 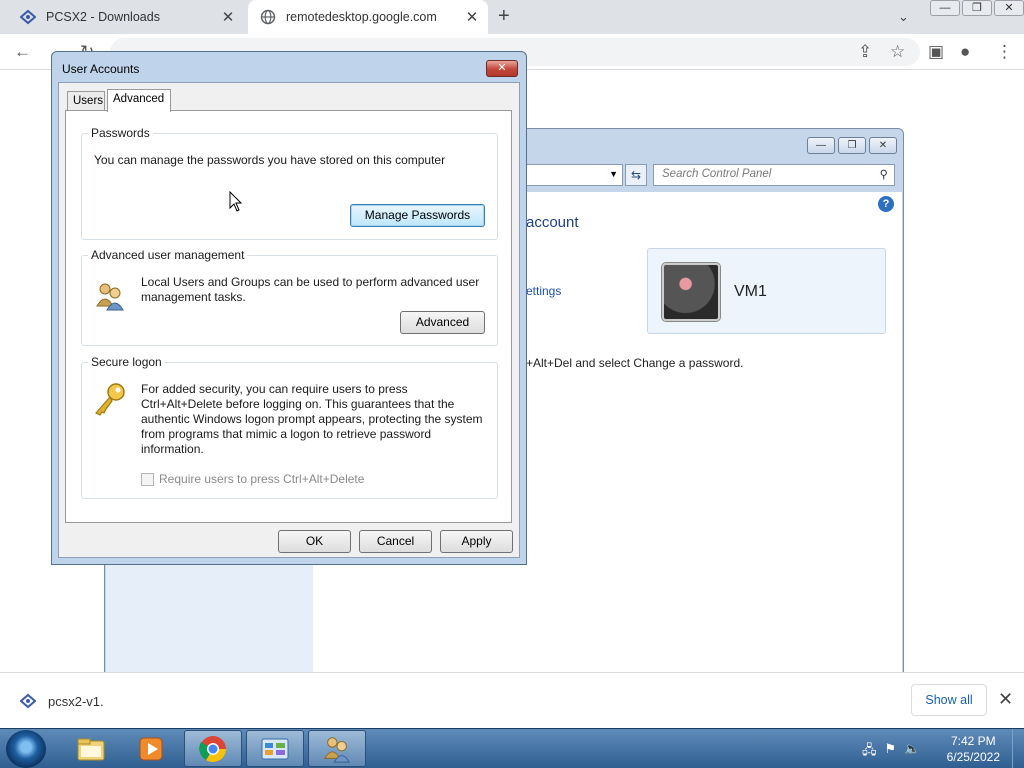 I want to click on secure-logon-legend: Secure logon, so click(x=126, y=362).